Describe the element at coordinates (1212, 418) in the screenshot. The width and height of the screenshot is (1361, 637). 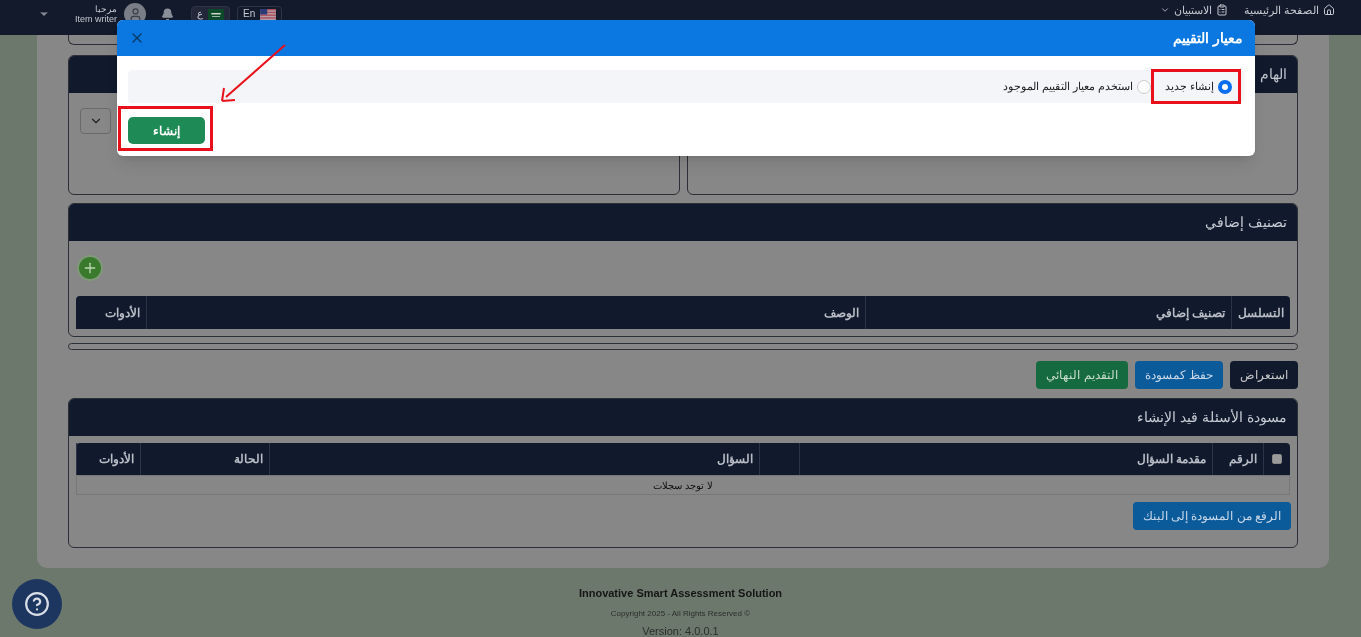
I see `panel-title: مسودة الأسئلة قيد الإنشاء` at that location.